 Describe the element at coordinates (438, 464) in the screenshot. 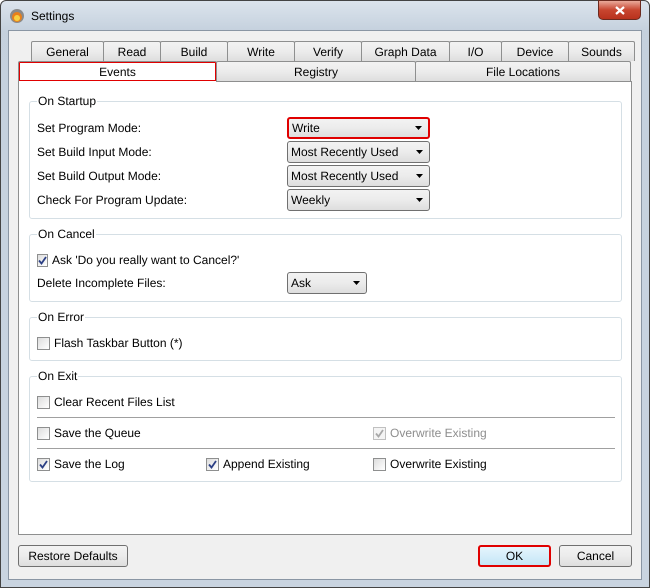

I see `checkbox-label: Overwrite Existing` at that location.